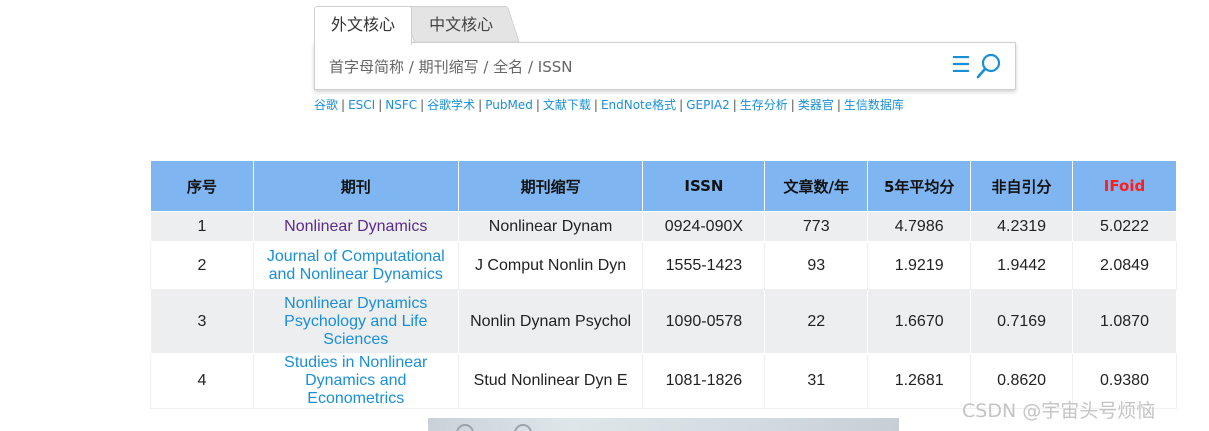 Image resolution: width=1209 pixels, height=431 pixels. Describe the element at coordinates (550, 226) in the screenshot. I see `cell-abbr: Nonlinear Dynam` at that location.